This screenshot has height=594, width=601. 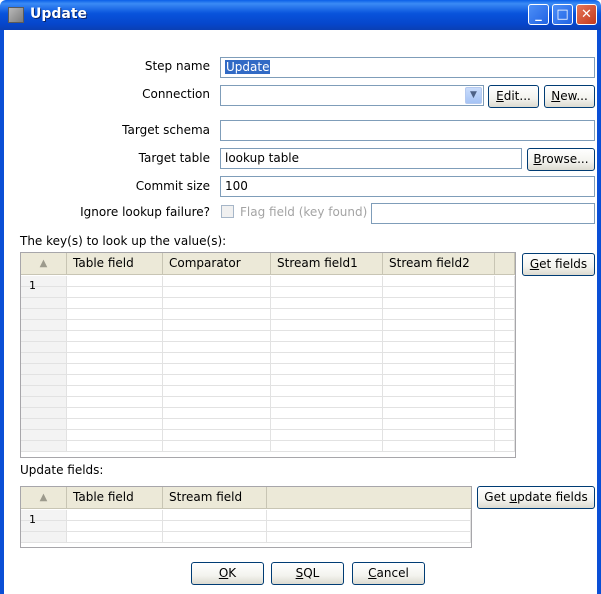 I want to click on target-table-input: lookup table, so click(x=371, y=158).